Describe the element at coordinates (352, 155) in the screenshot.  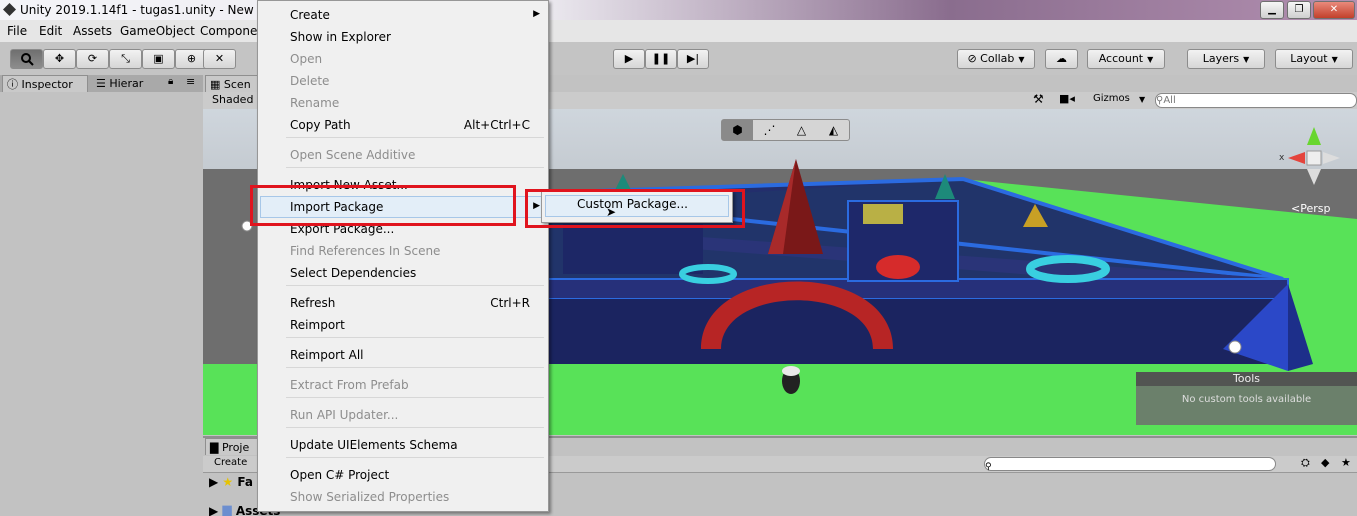
I see `menu-item-open-scene-additive: Open Scene Additive` at that location.